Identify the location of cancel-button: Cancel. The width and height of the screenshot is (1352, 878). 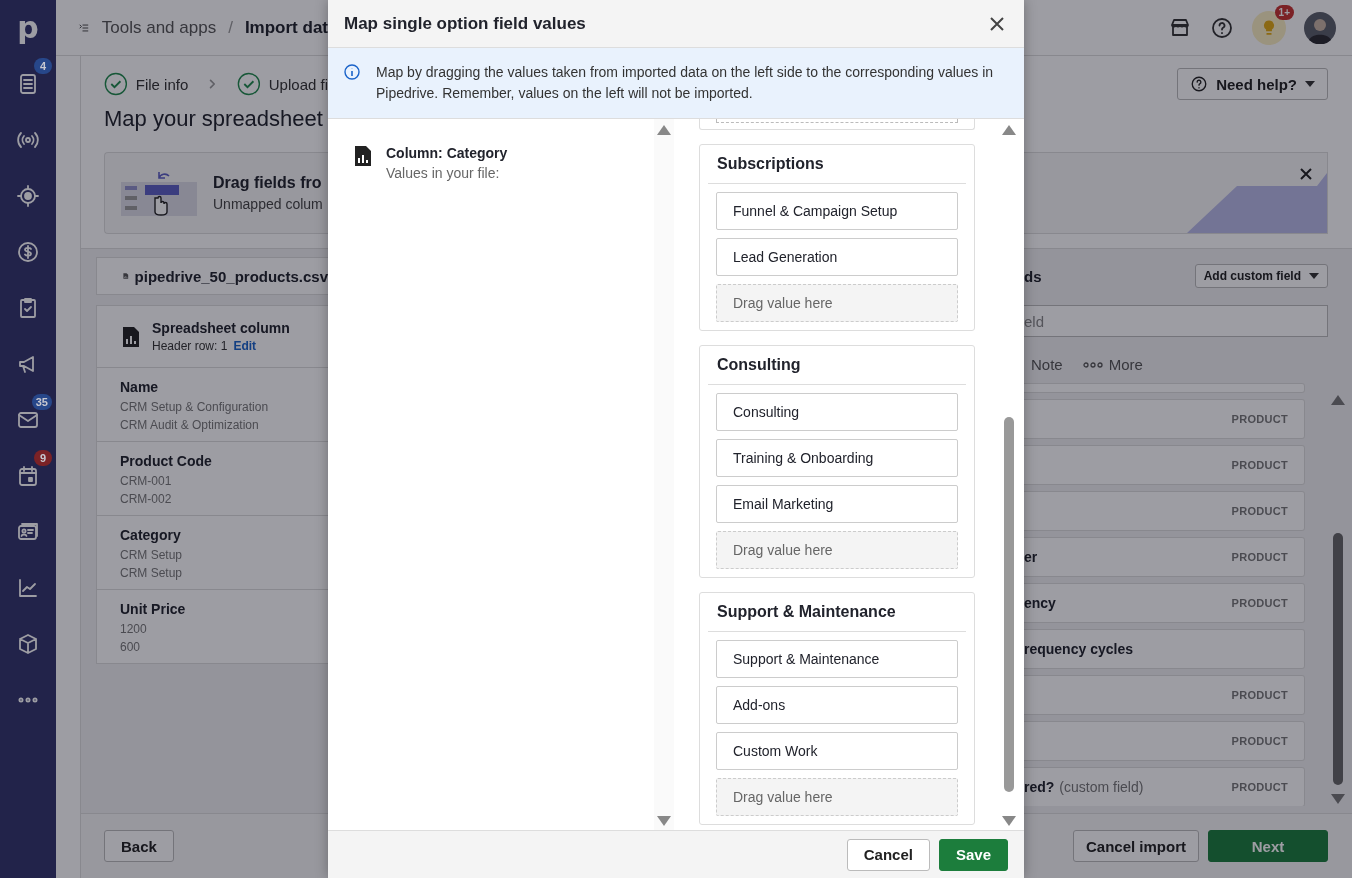
(888, 854).